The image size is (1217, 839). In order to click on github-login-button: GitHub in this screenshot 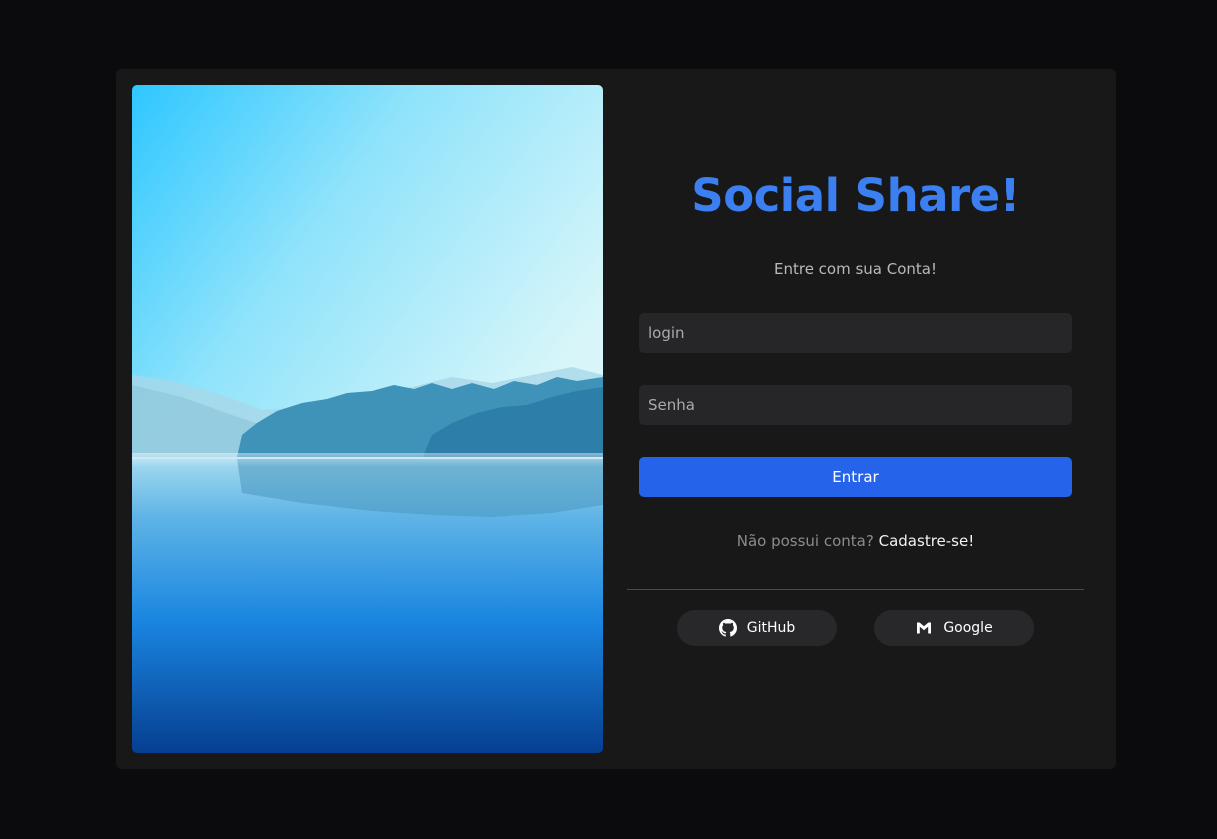, I will do `click(757, 628)`.